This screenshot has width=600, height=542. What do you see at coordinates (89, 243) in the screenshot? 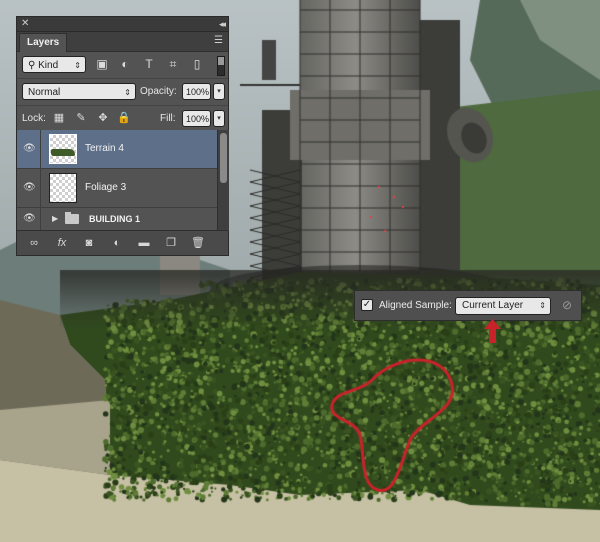
I see `add-mask-icon: ◙` at bounding box center [89, 243].